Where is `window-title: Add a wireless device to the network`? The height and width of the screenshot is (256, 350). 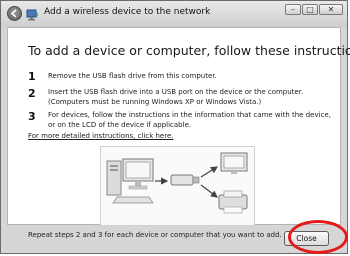
window-title: Add a wireless device to the network is located at coordinates (127, 12).